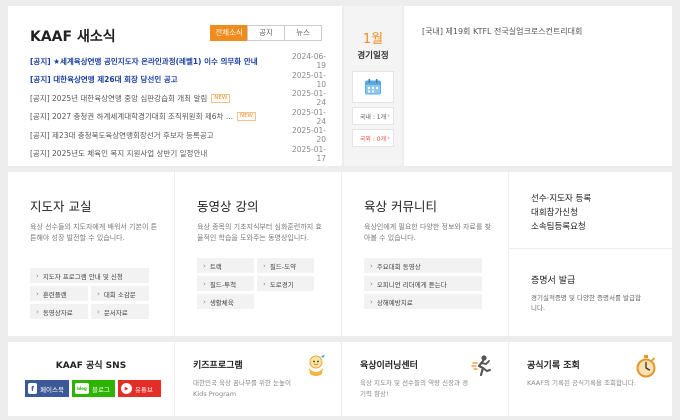  Describe the element at coordinates (308, 153) in the screenshot. I see `news-item-date: 2025-01-17` at that location.